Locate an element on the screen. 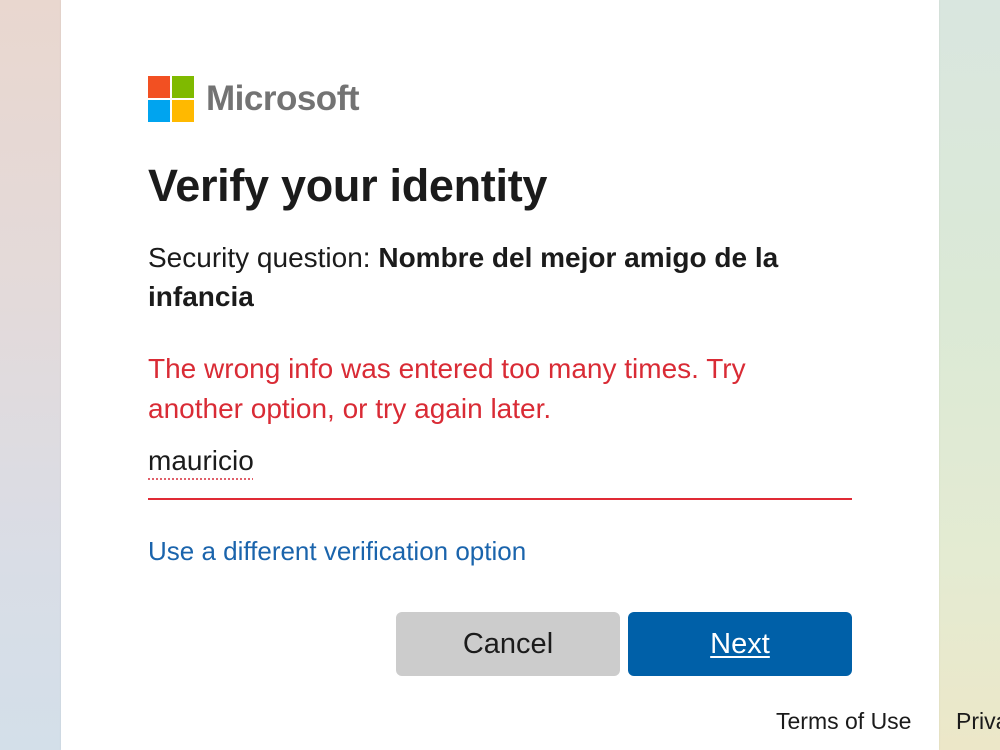 This screenshot has width=1000, height=750. next-button: Next is located at coordinates (740, 644).